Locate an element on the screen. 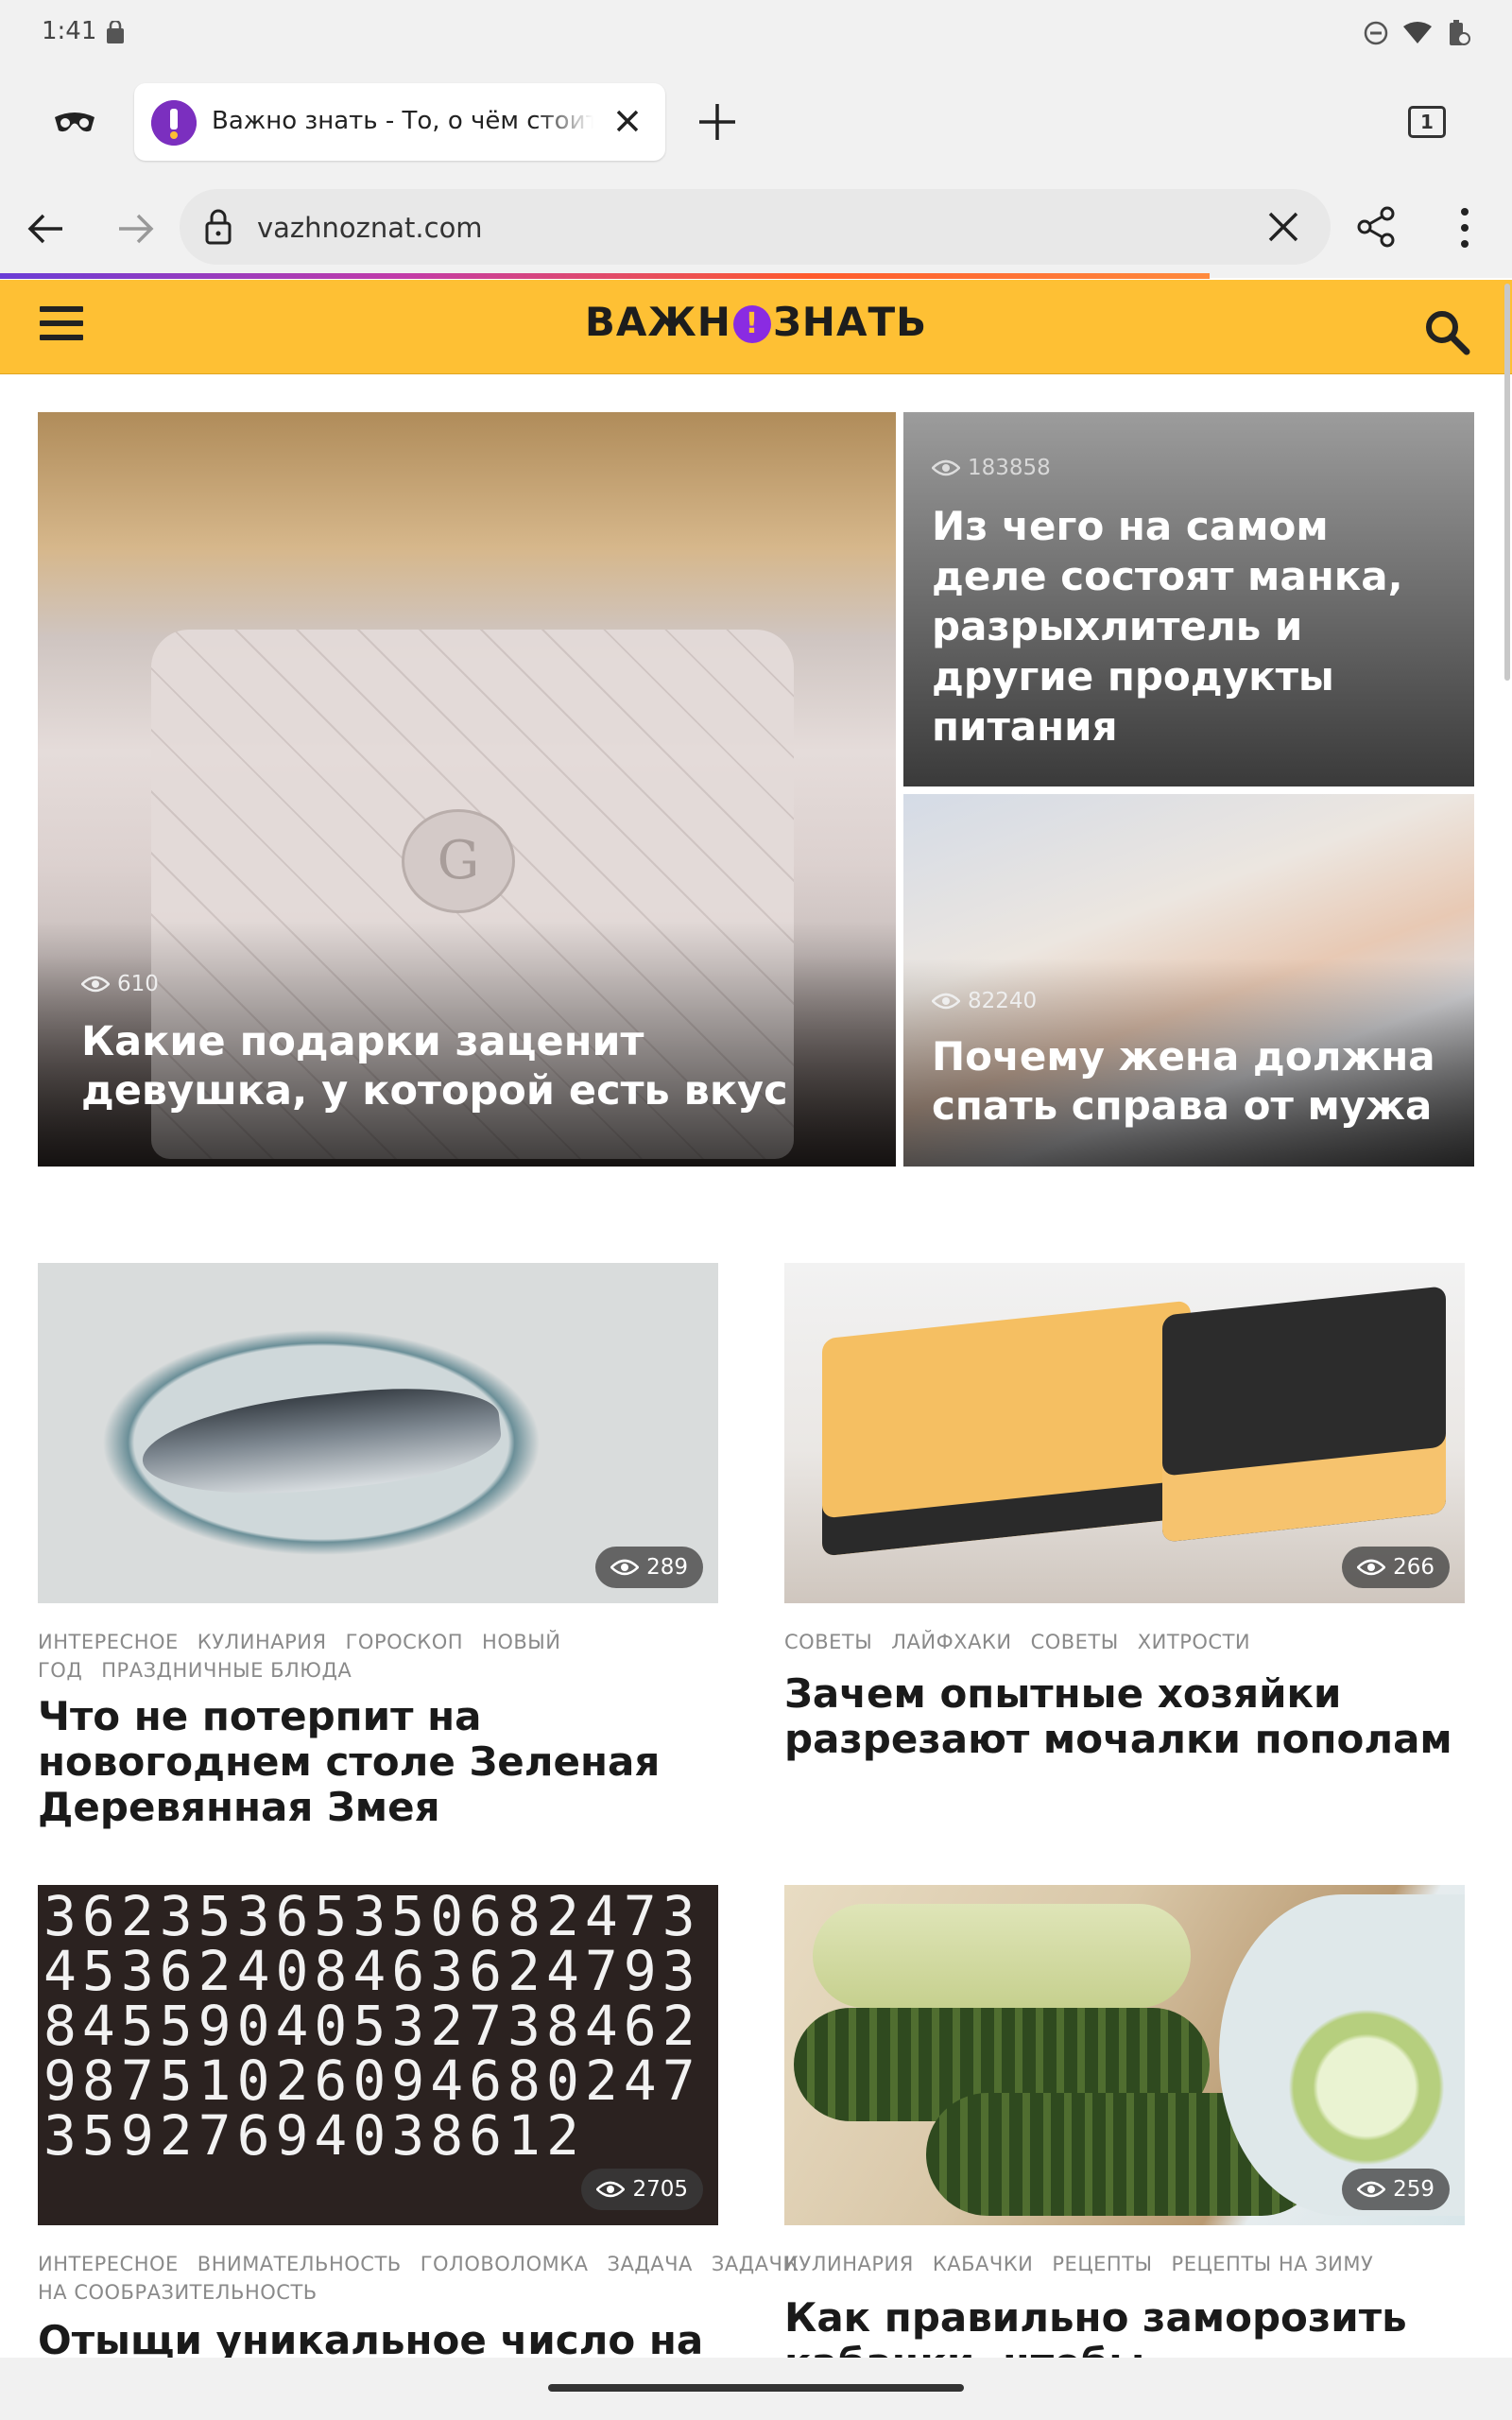 The width and height of the screenshot is (1512, 2420). hero-title: Почему жена должна спать справа от мужа is located at coordinates (1196, 1082).